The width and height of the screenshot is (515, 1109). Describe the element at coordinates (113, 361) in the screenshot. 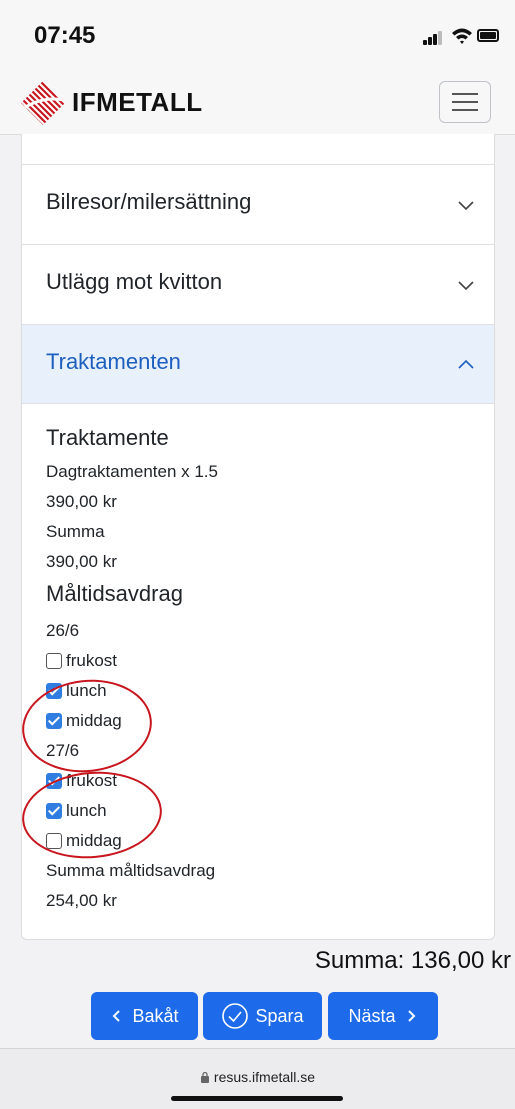

I see `accordion-label: Traktamenten` at that location.